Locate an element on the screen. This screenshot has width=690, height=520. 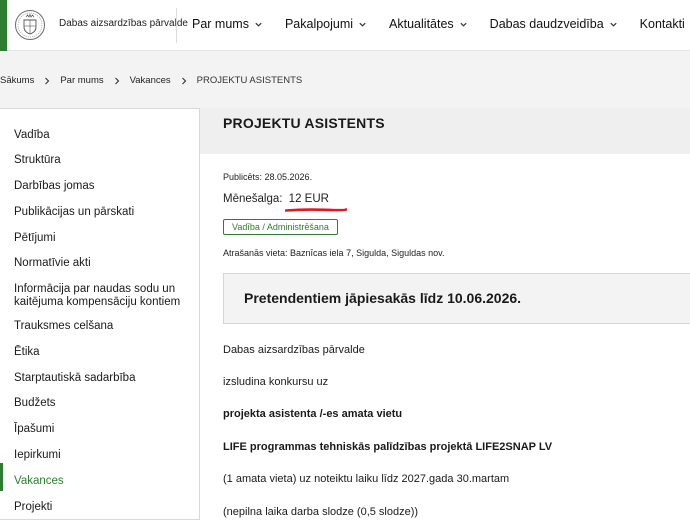
sidebar-item-vadiba: Vadība is located at coordinates (32, 135).